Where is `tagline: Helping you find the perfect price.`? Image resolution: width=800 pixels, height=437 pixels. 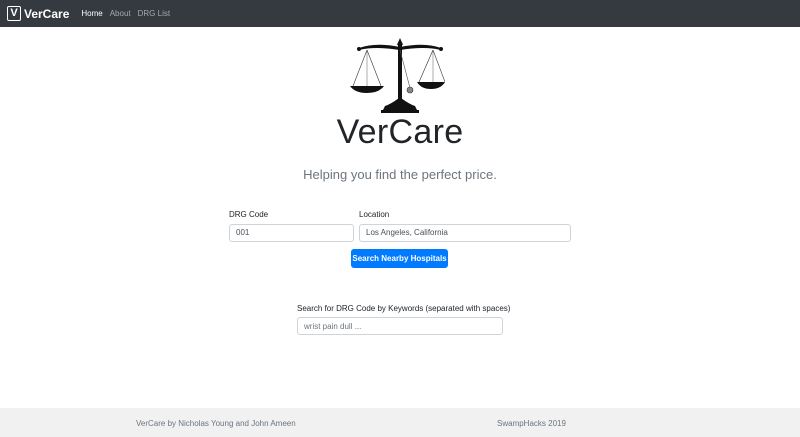
tagline: Helping you find the perfect price. is located at coordinates (400, 174).